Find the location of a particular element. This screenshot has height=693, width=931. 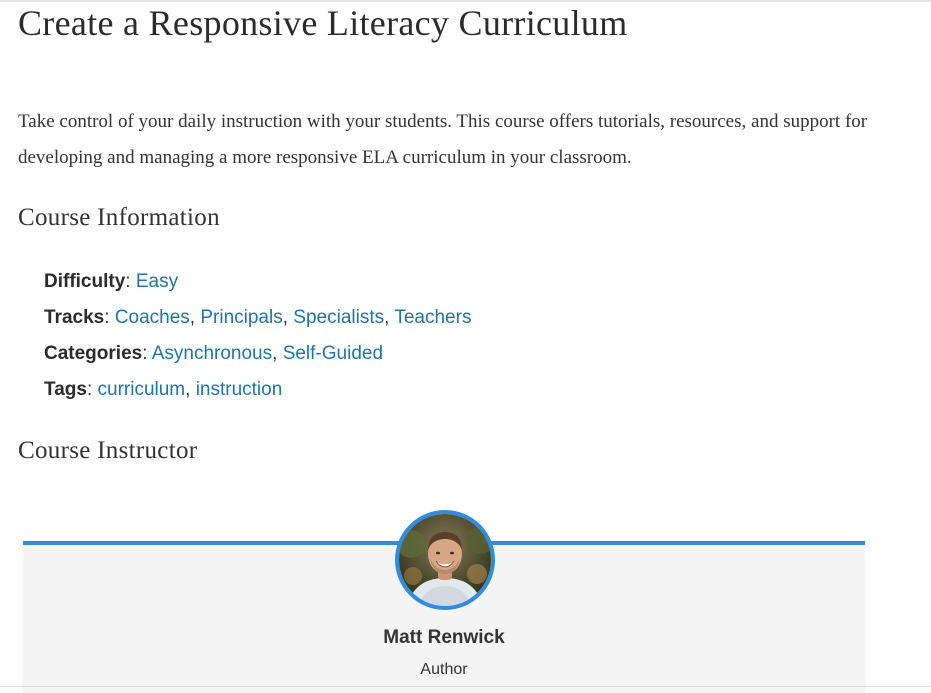

track-link-principals: Principals is located at coordinates (241, 317).